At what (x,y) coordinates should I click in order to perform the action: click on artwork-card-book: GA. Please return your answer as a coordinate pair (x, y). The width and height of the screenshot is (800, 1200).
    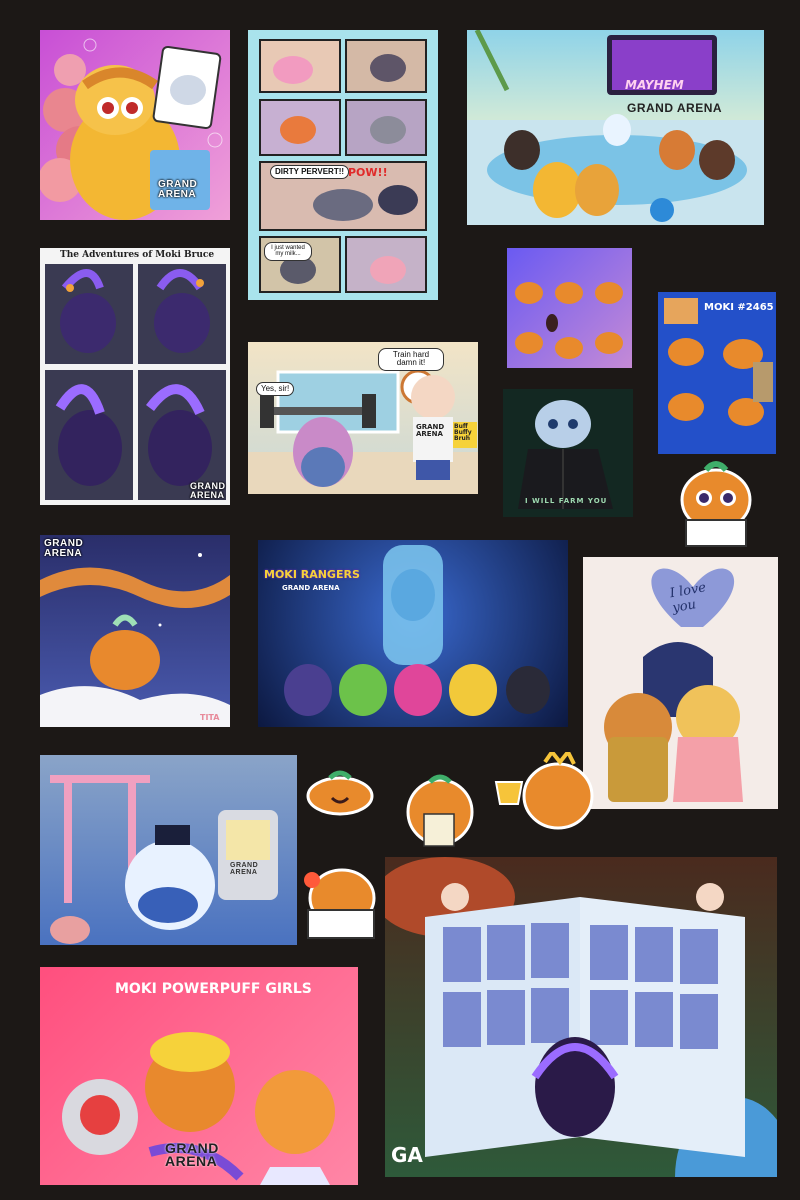
    Looking at the image, I should click on (581, 1017).